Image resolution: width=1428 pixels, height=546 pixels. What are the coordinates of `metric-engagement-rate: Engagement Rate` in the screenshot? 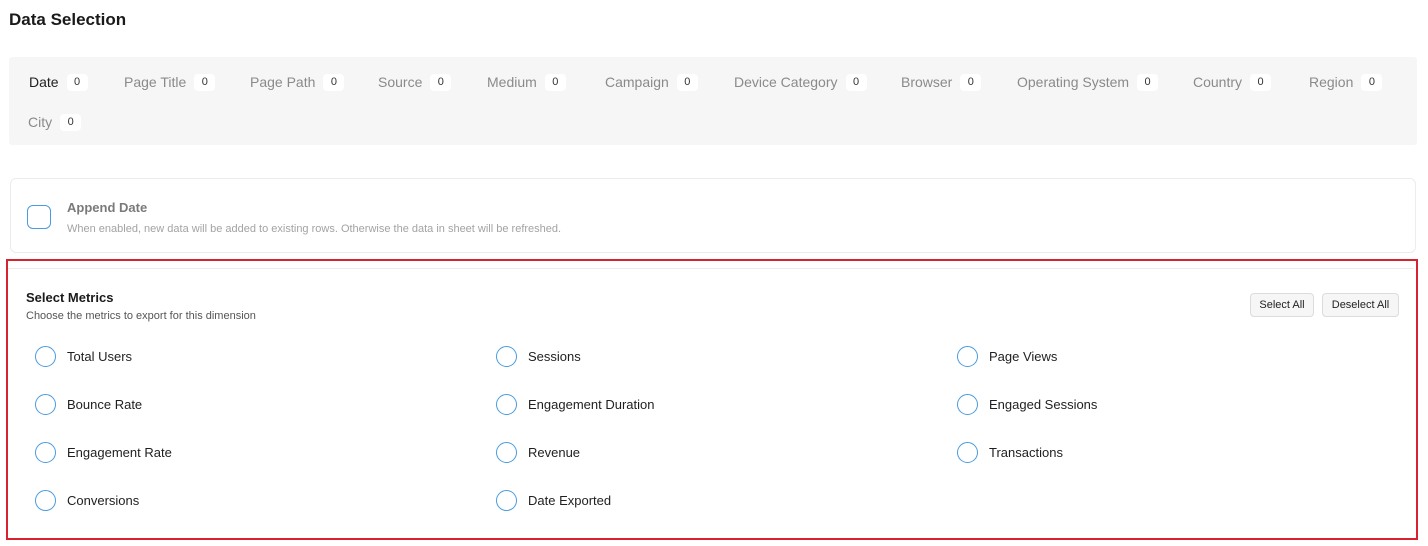 It's located at (103, 452).